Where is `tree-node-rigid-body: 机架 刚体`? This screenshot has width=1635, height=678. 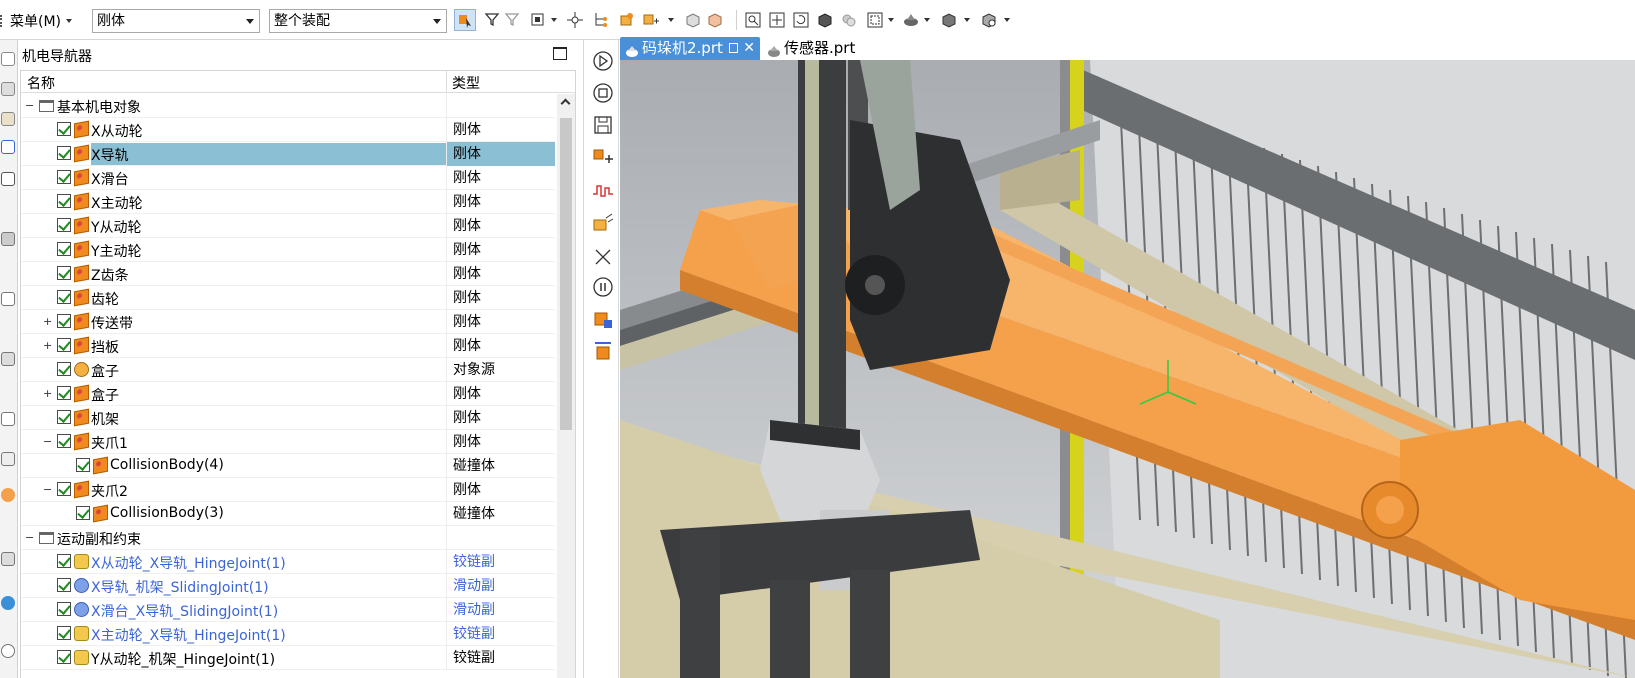 tree-node-rigid-body: 机架 刚体 is located at coordinates (288, 418).